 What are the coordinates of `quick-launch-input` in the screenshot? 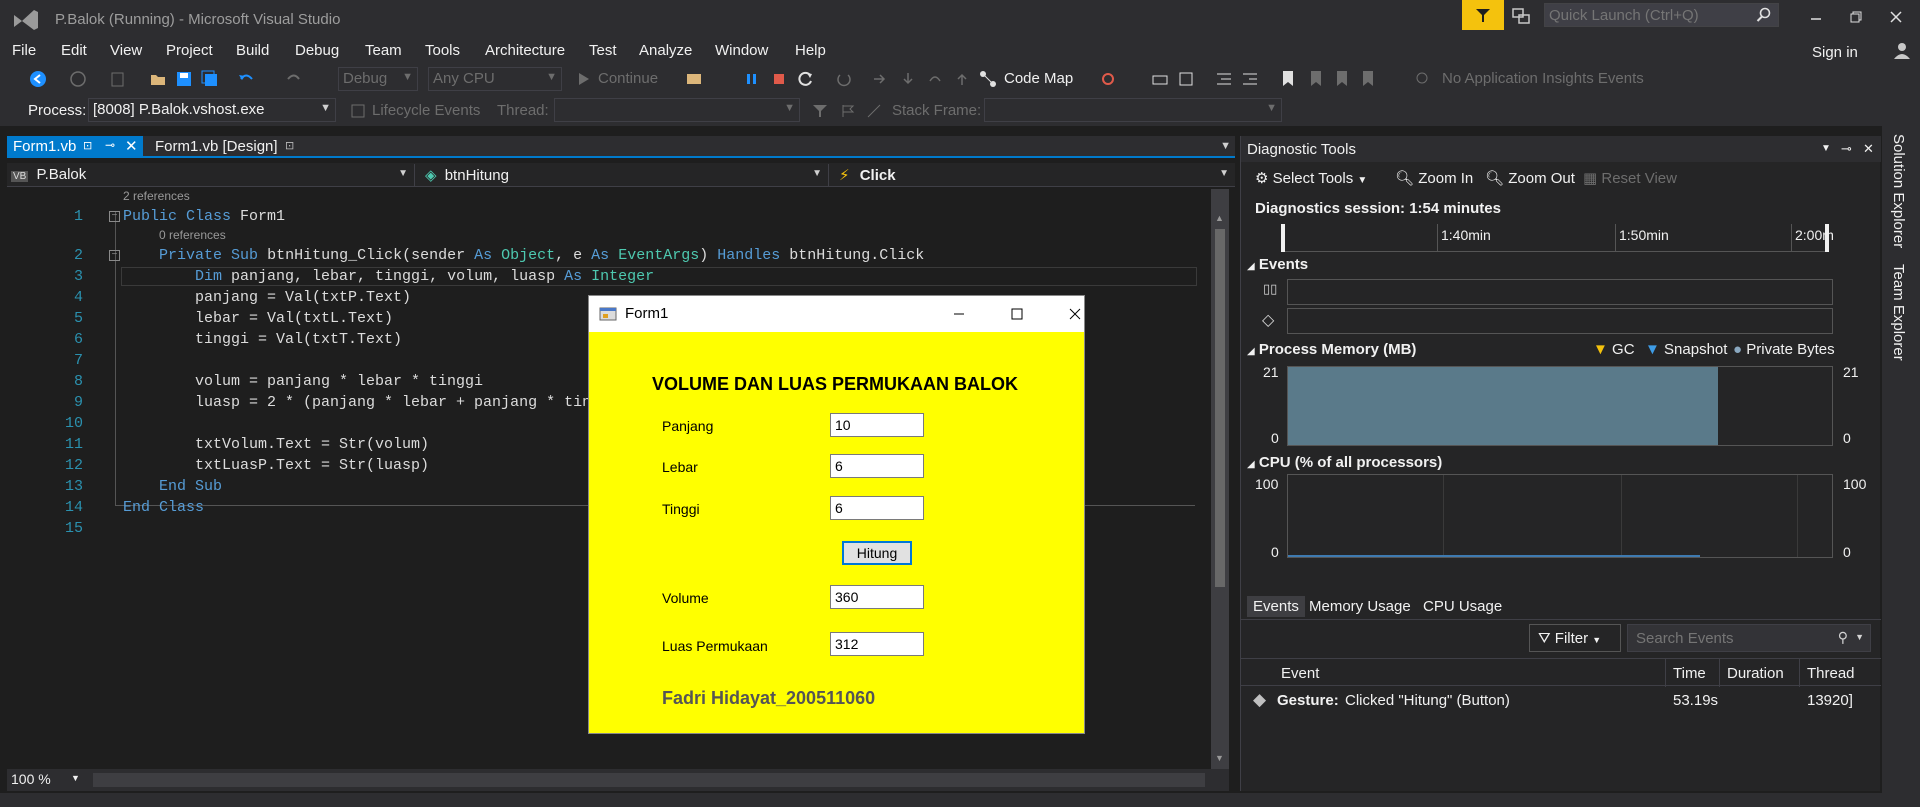 It's located at (1645, 15).